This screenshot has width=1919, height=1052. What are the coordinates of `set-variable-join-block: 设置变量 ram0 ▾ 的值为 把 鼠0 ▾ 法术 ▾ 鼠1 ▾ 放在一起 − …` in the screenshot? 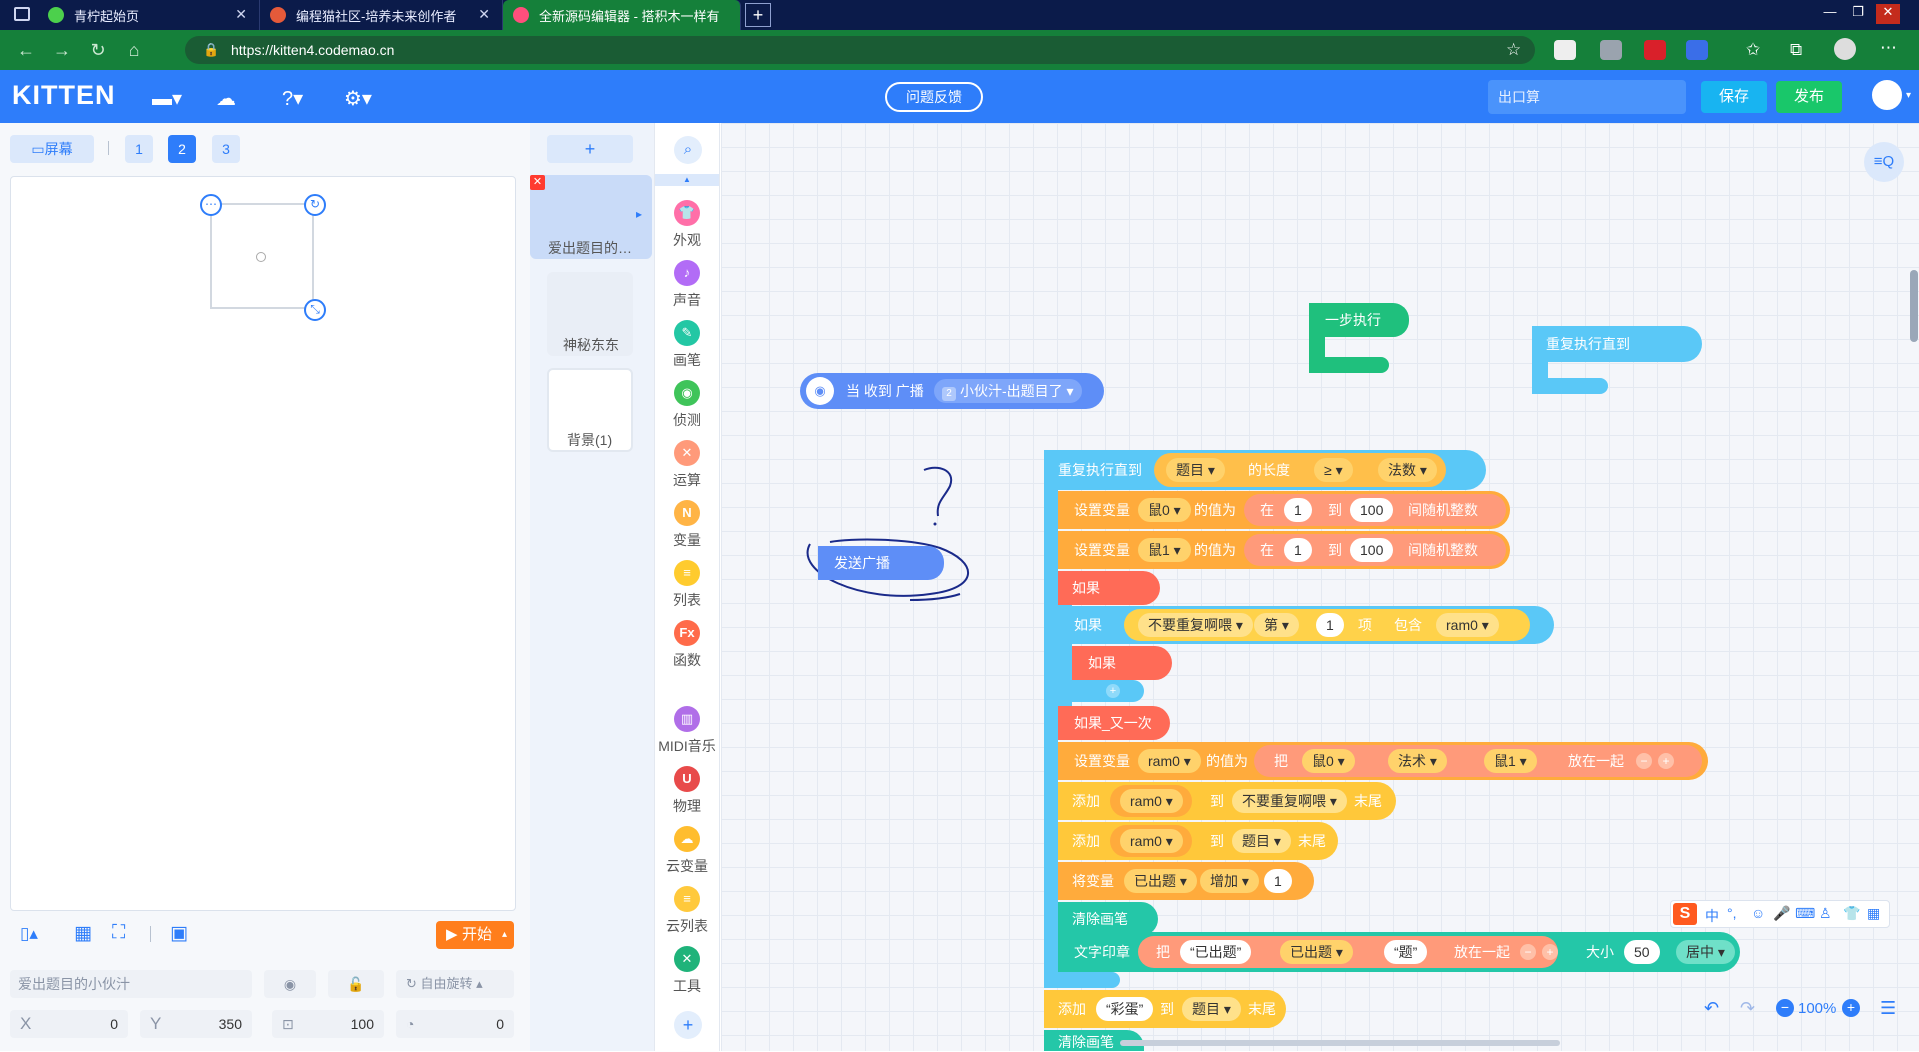 It's located at (1383, 761).